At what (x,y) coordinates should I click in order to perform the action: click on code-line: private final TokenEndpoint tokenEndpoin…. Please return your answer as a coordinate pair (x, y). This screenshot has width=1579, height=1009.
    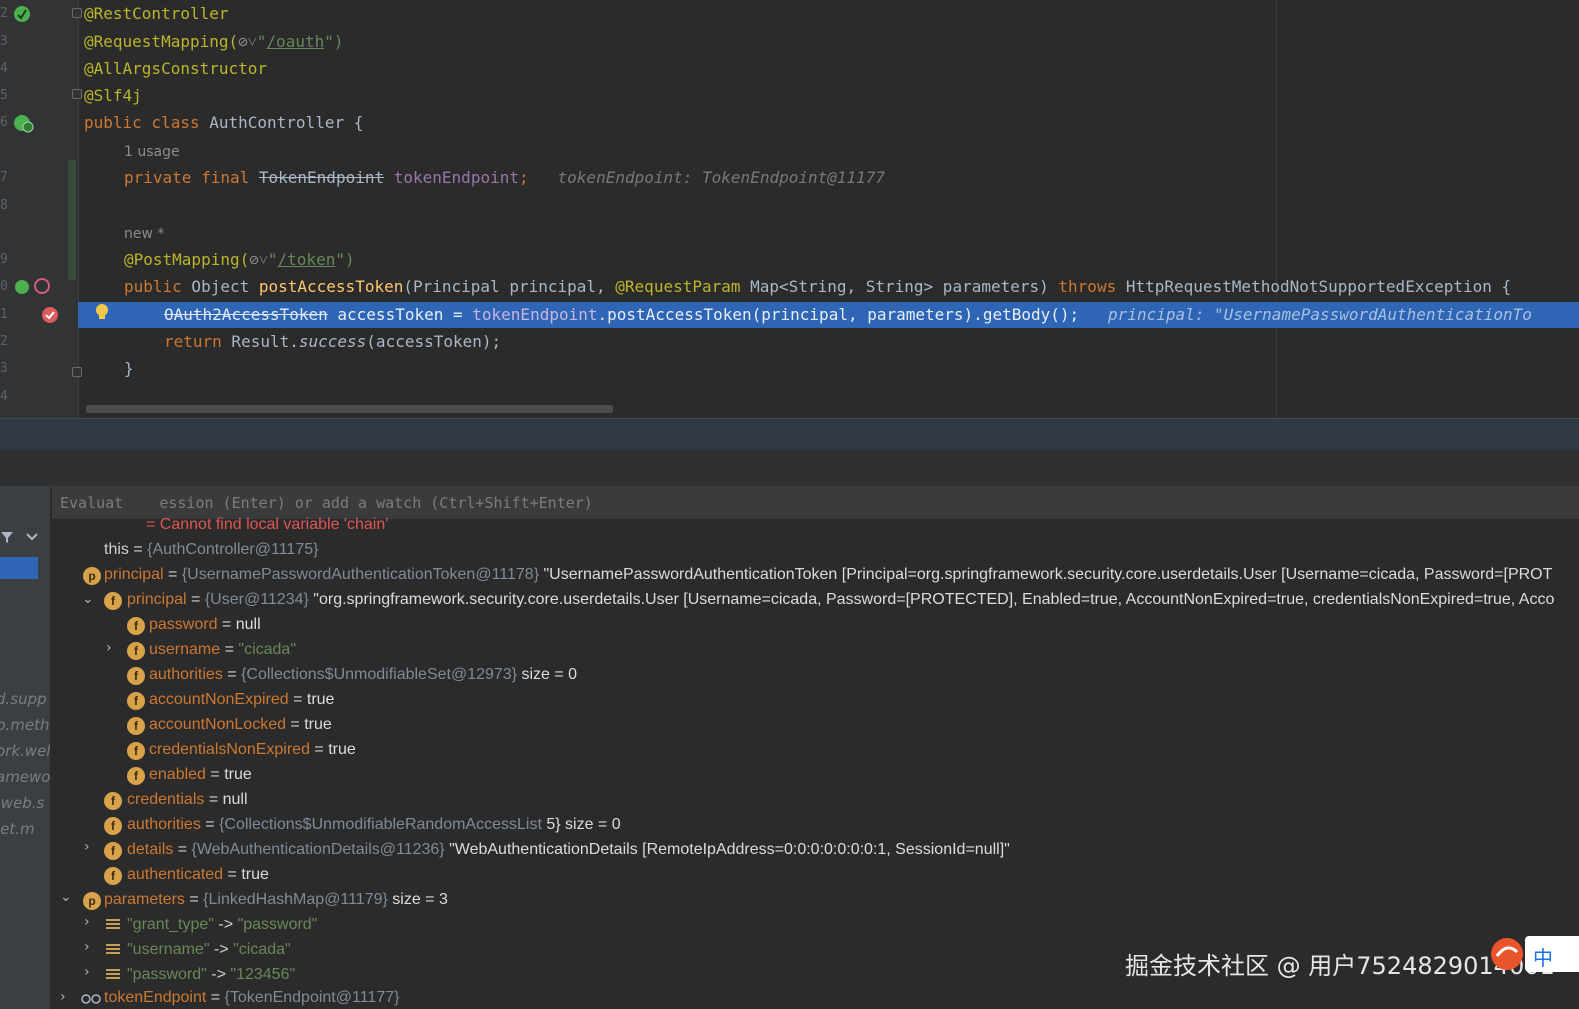
    Looking at the image, I should click on (505, 177).